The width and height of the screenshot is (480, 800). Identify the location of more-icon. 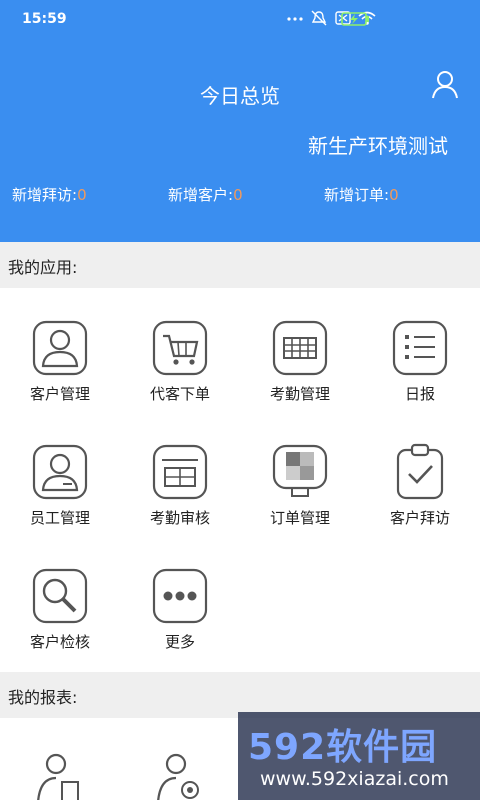
(180, 596).